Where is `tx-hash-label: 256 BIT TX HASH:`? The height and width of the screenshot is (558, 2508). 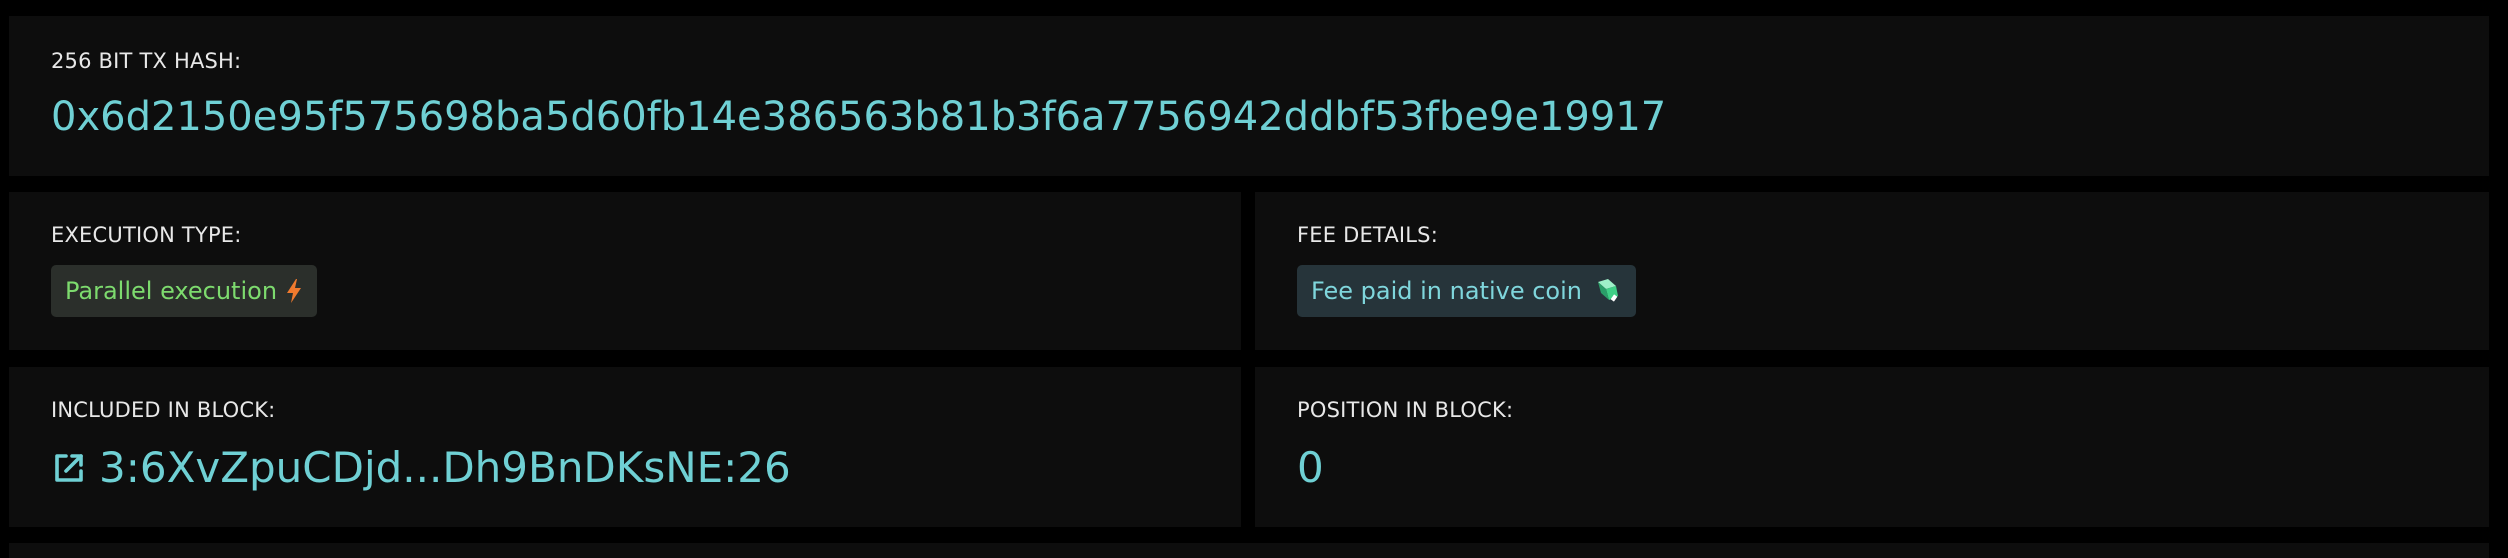 tx-hash-label: 256 BIT TX HASH: is located at coordinates (146, 61).